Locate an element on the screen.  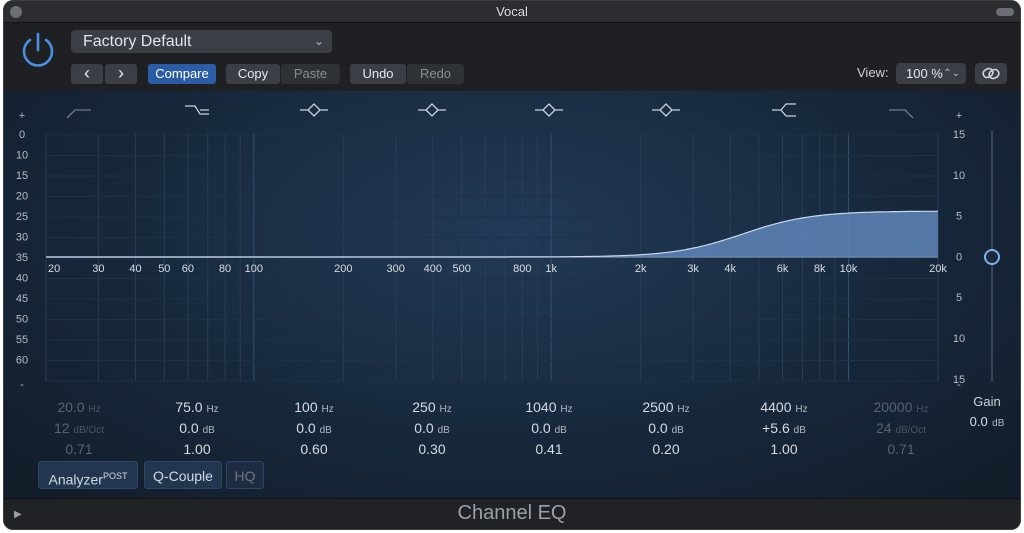
close-icon is located at coordinates (16, 12).